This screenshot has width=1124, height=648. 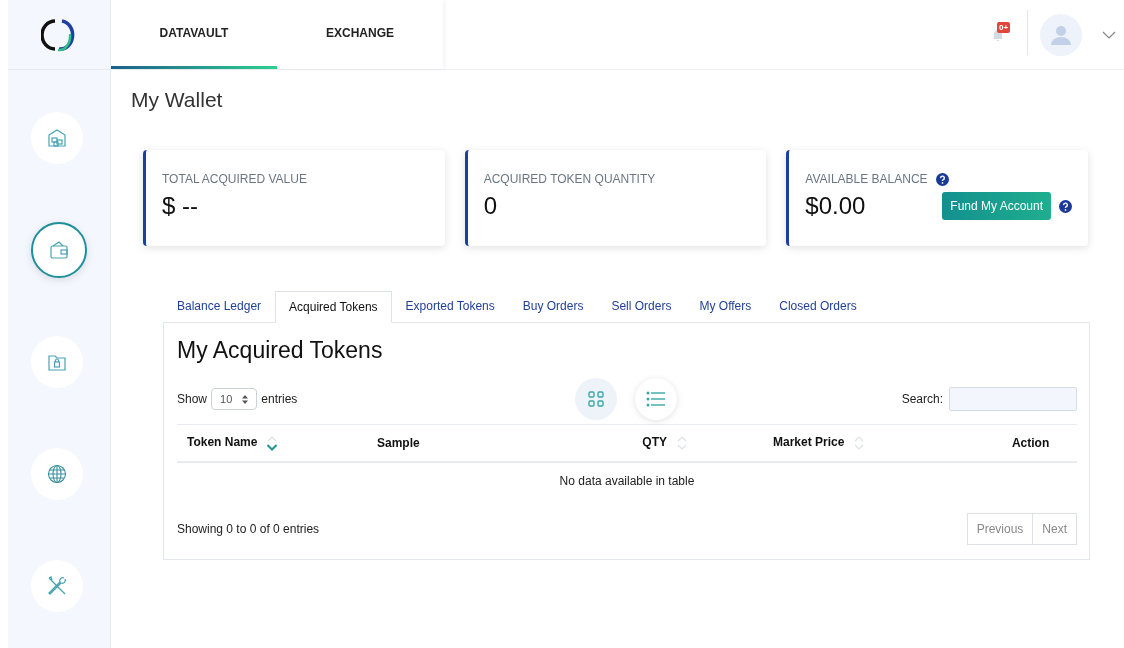 I want to click on card-label: TOTAL ACQUIRED VALUE, so click(x=234, y=179).